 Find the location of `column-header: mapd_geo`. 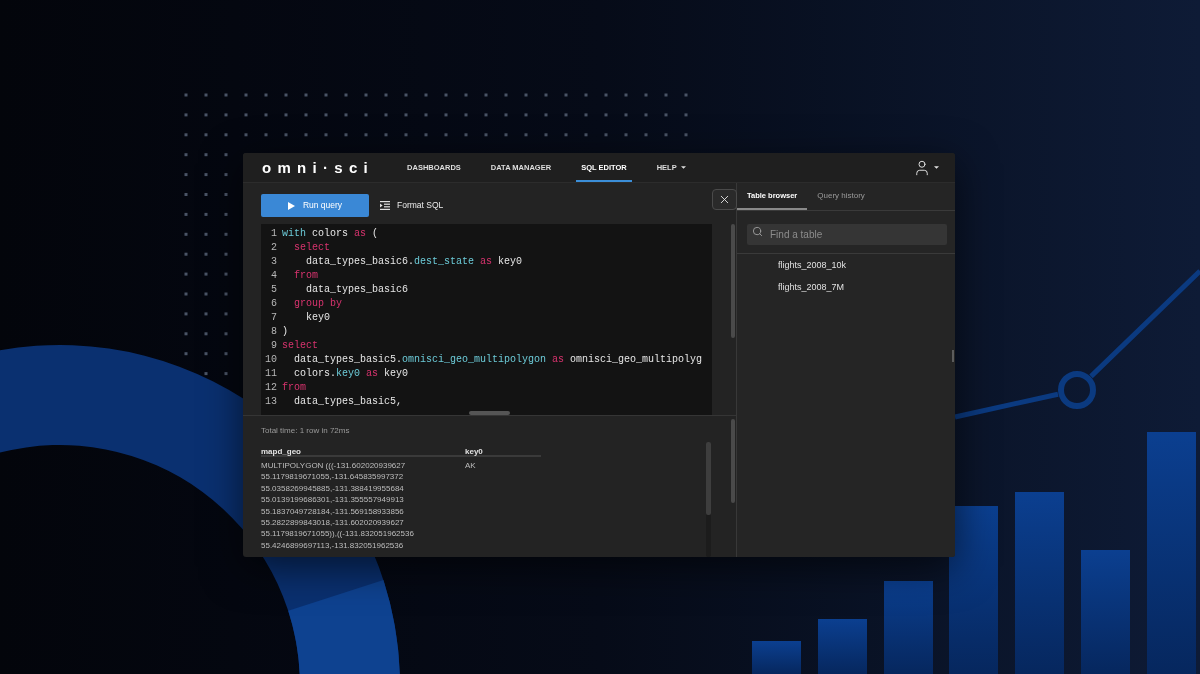

column-header: mapd_geo is located at coordinates (281, 451).